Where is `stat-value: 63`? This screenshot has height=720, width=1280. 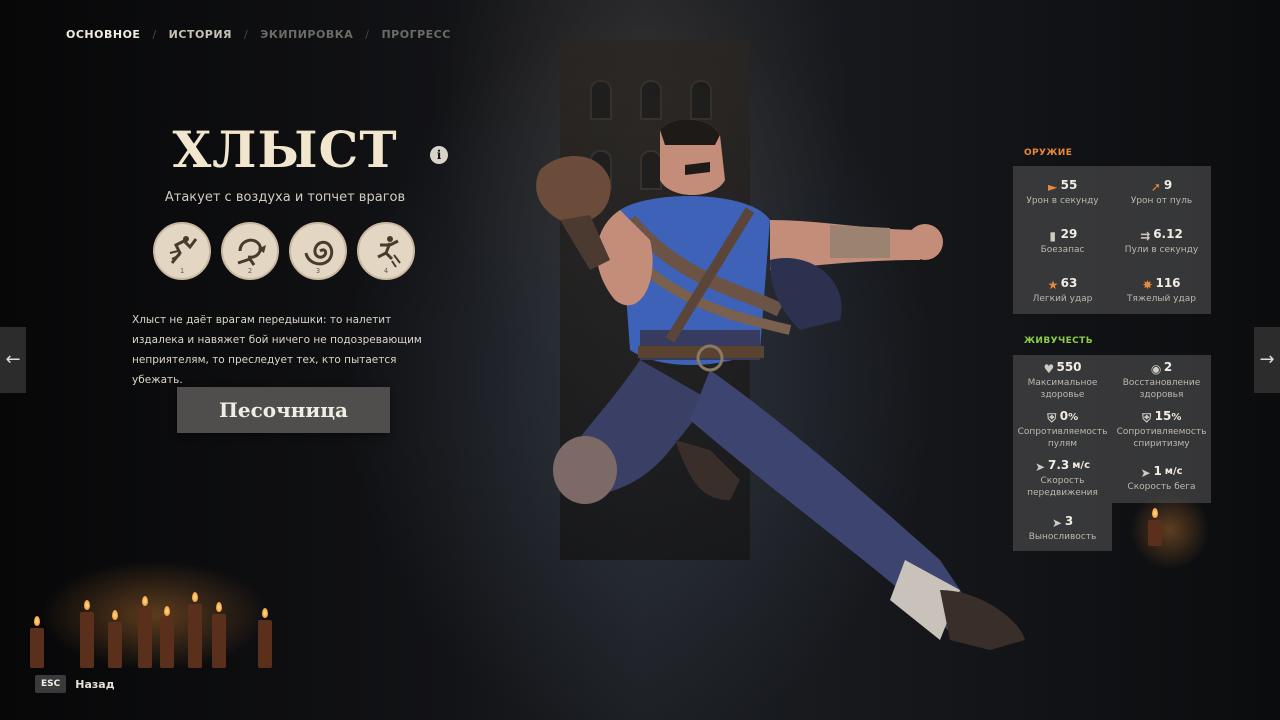
stat-value: 63 is located at coordinates (1069, 283).